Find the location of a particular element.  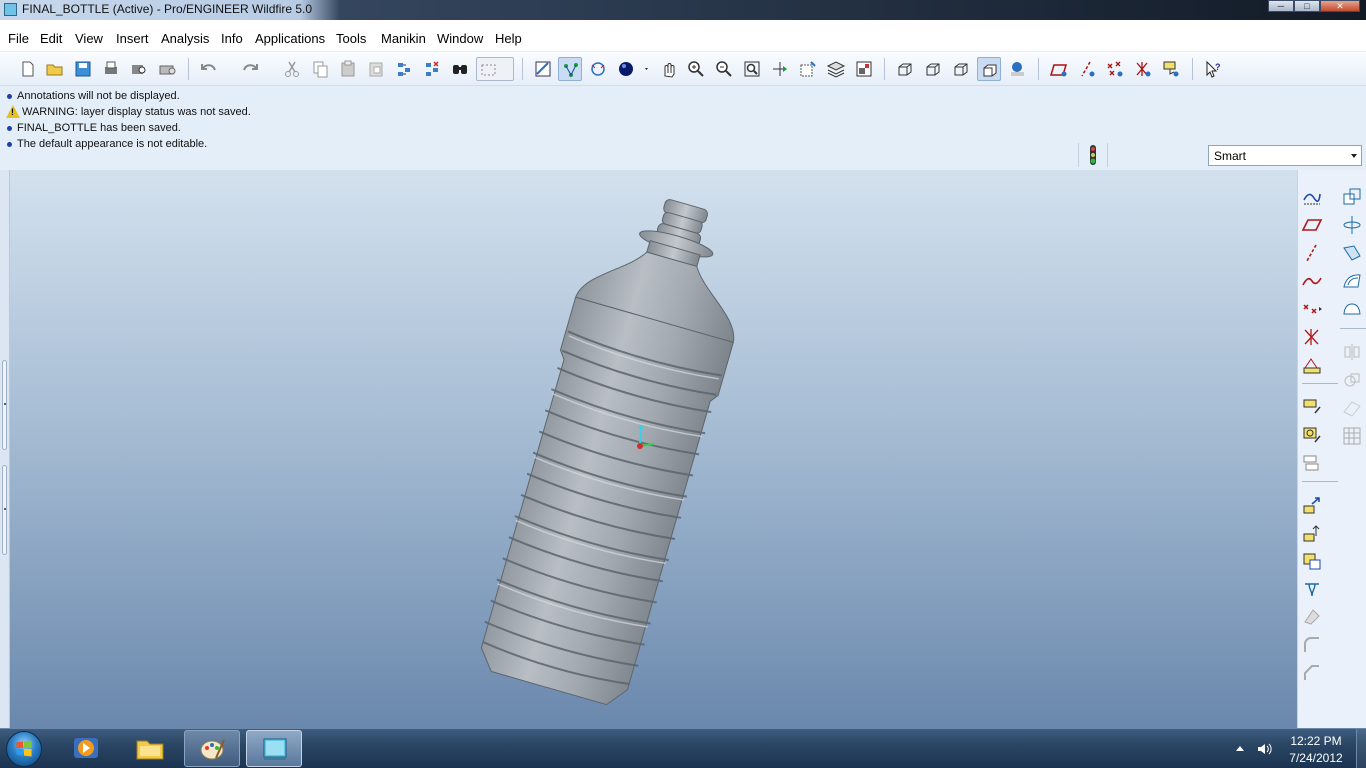

orient-mode-icon is located at coordinates (598, 69).